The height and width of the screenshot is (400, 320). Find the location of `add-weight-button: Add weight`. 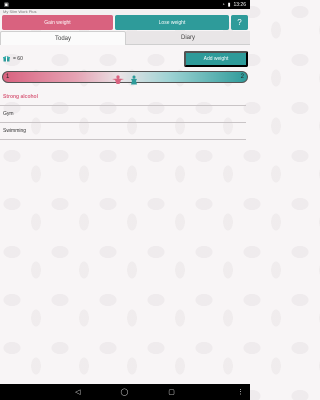

add-weight-button: Add weight is located at coordinates (216, 59).